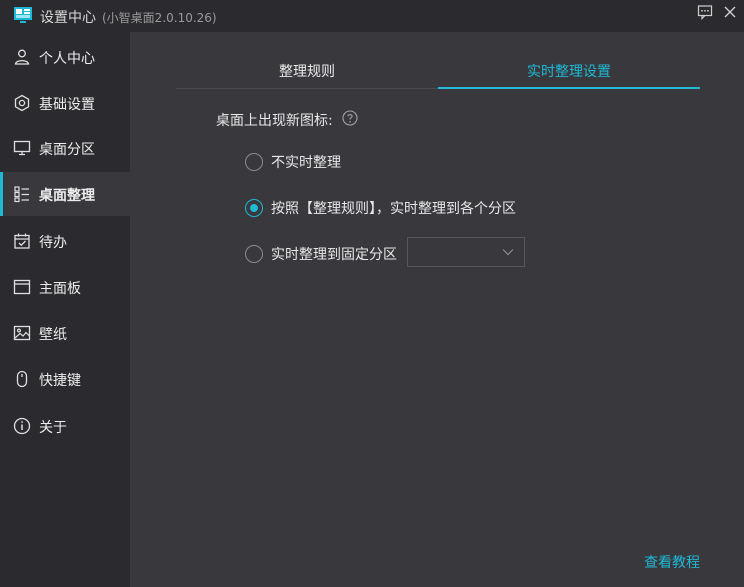  Describe the element at coordinates (334, 255) in the screenshot. I see `option-label: 实时整理到固定分区` at that location.